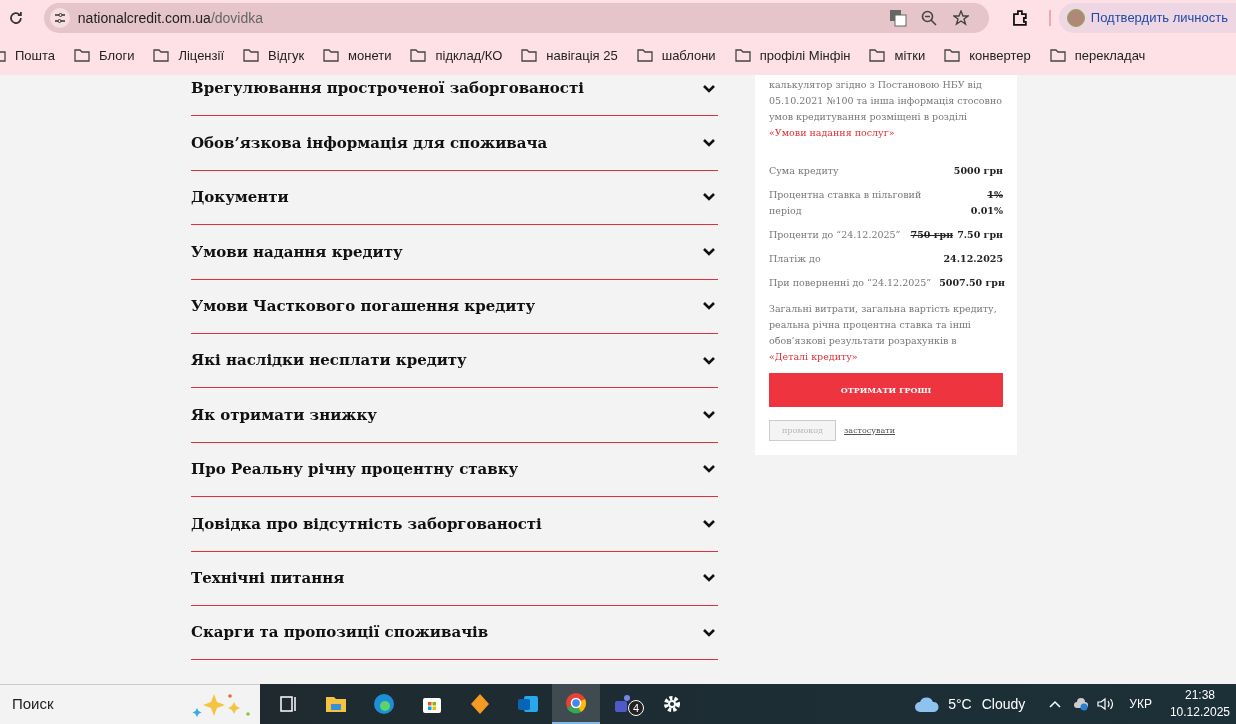 This screenshot has height=724, width=1236. What do you see at coordinates (240, 198) in the screenshot?
I see `accordion-title: Документи` at bounding box center [240, 198].